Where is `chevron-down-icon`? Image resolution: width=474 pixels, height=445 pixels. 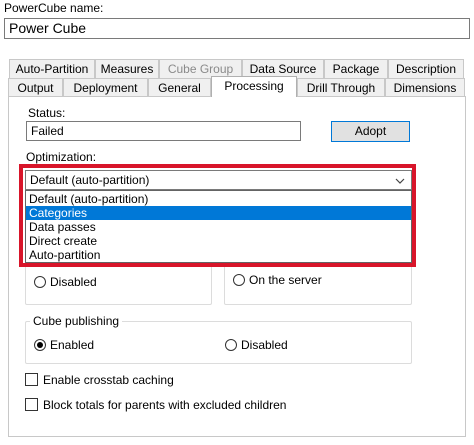
chevron-down-icon is located at coordinates (400, 181).